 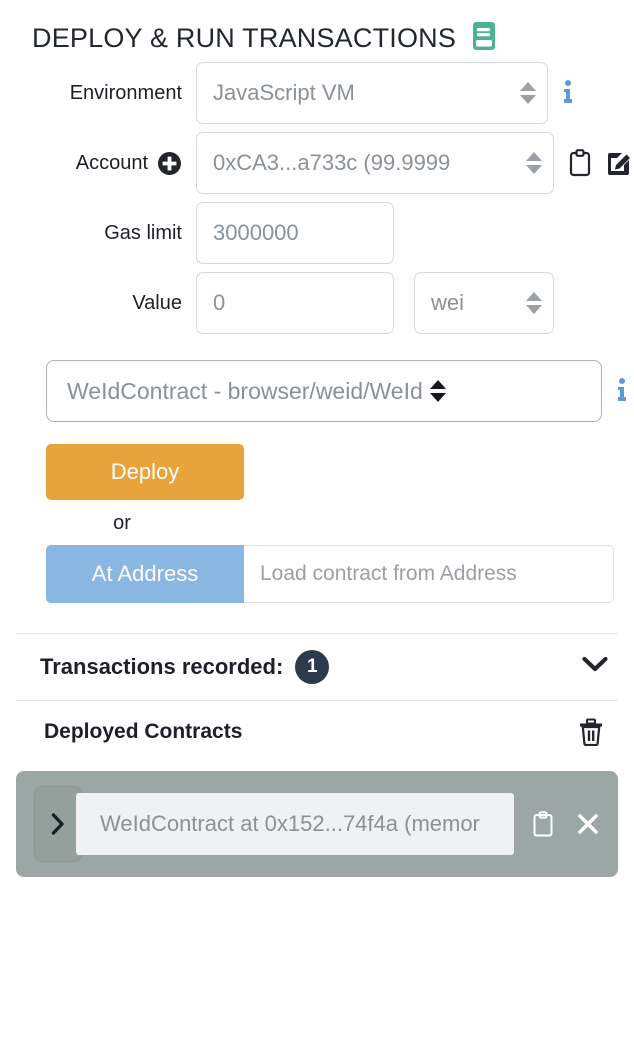 I want to click on gas-limit-row: Gas limit 3000000, so click(x=317, y=233).